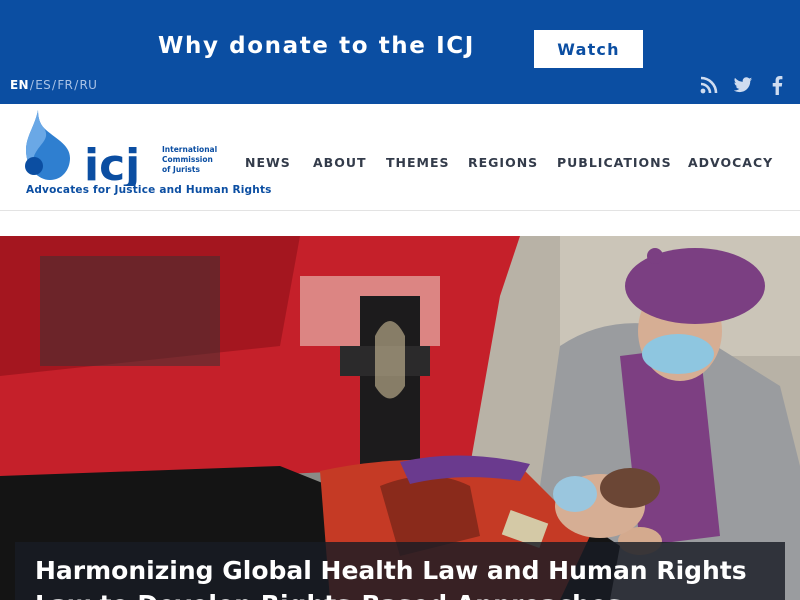 Image resolution: width=800 pixels, height=600 pixels. Describe the element at coordinates (268, 162) in the screenshot. I see `nav-news: NEWS` at that location.